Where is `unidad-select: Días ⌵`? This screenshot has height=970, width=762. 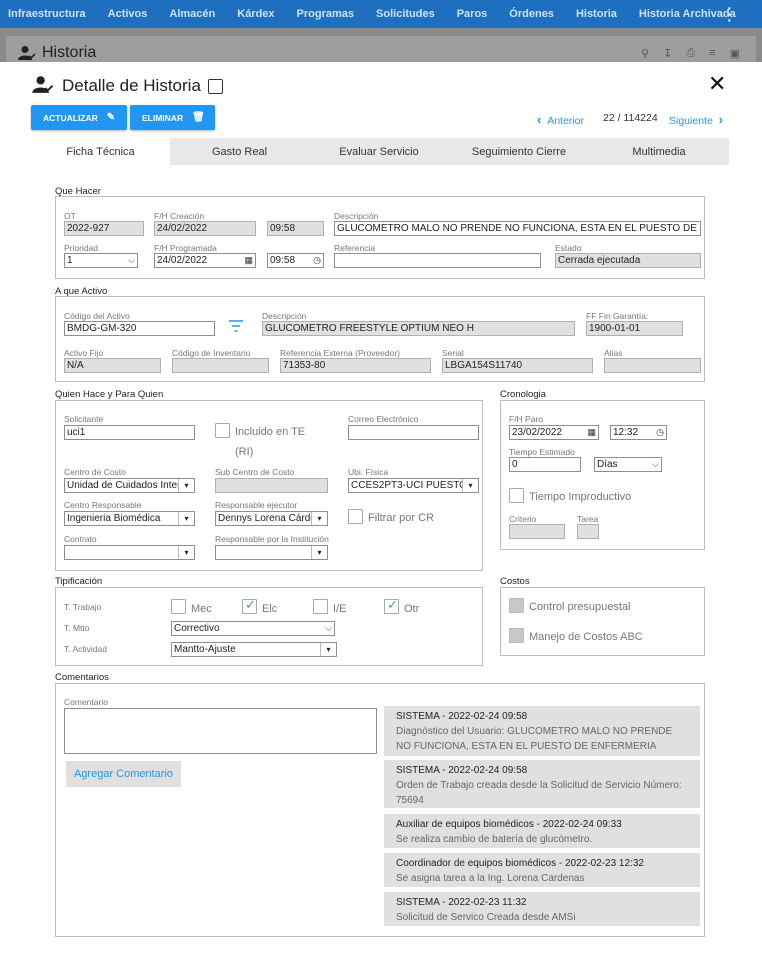 unidad-select: Días ⌵ is located at coordinates (628, 464).